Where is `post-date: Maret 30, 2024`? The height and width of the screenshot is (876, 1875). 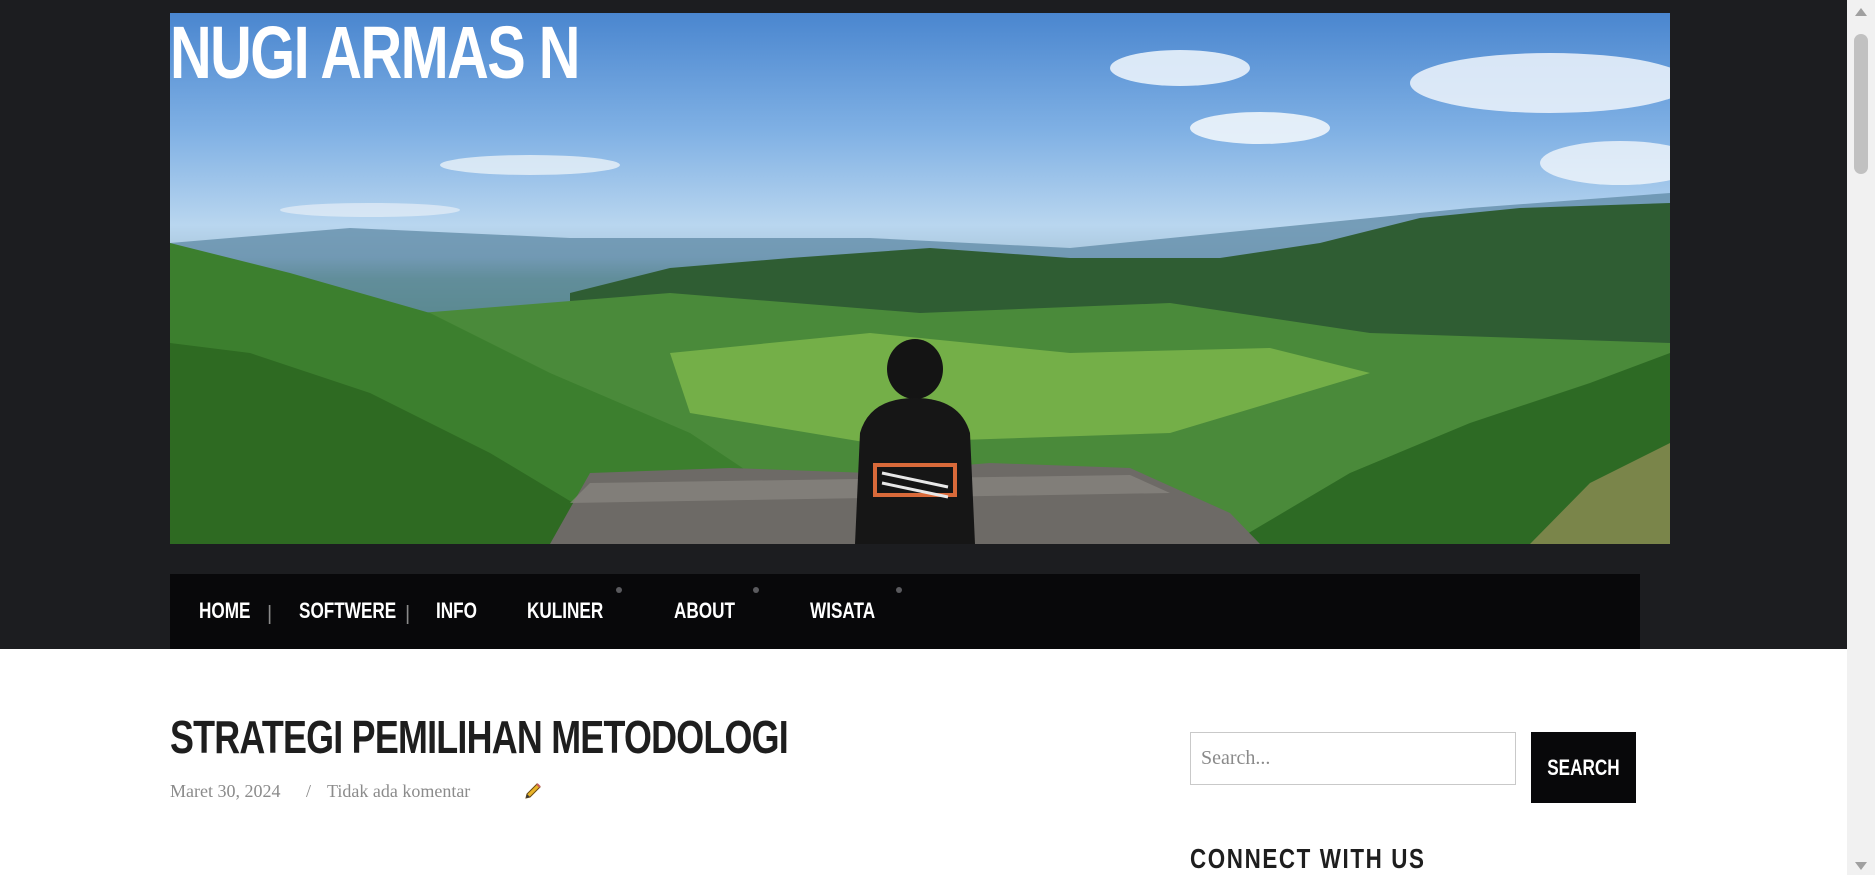
post-date: Maret 30, 2024 is located at coordinates (225, 791).